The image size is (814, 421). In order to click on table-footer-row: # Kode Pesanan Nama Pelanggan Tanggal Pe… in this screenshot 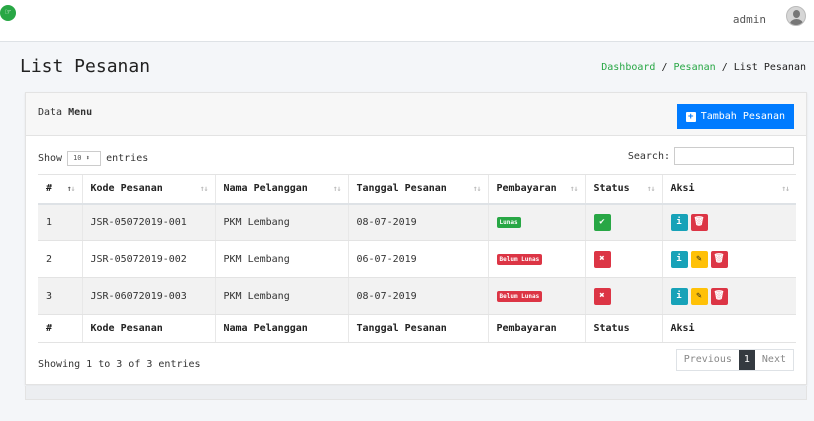, I will do `click(417, 328)`.